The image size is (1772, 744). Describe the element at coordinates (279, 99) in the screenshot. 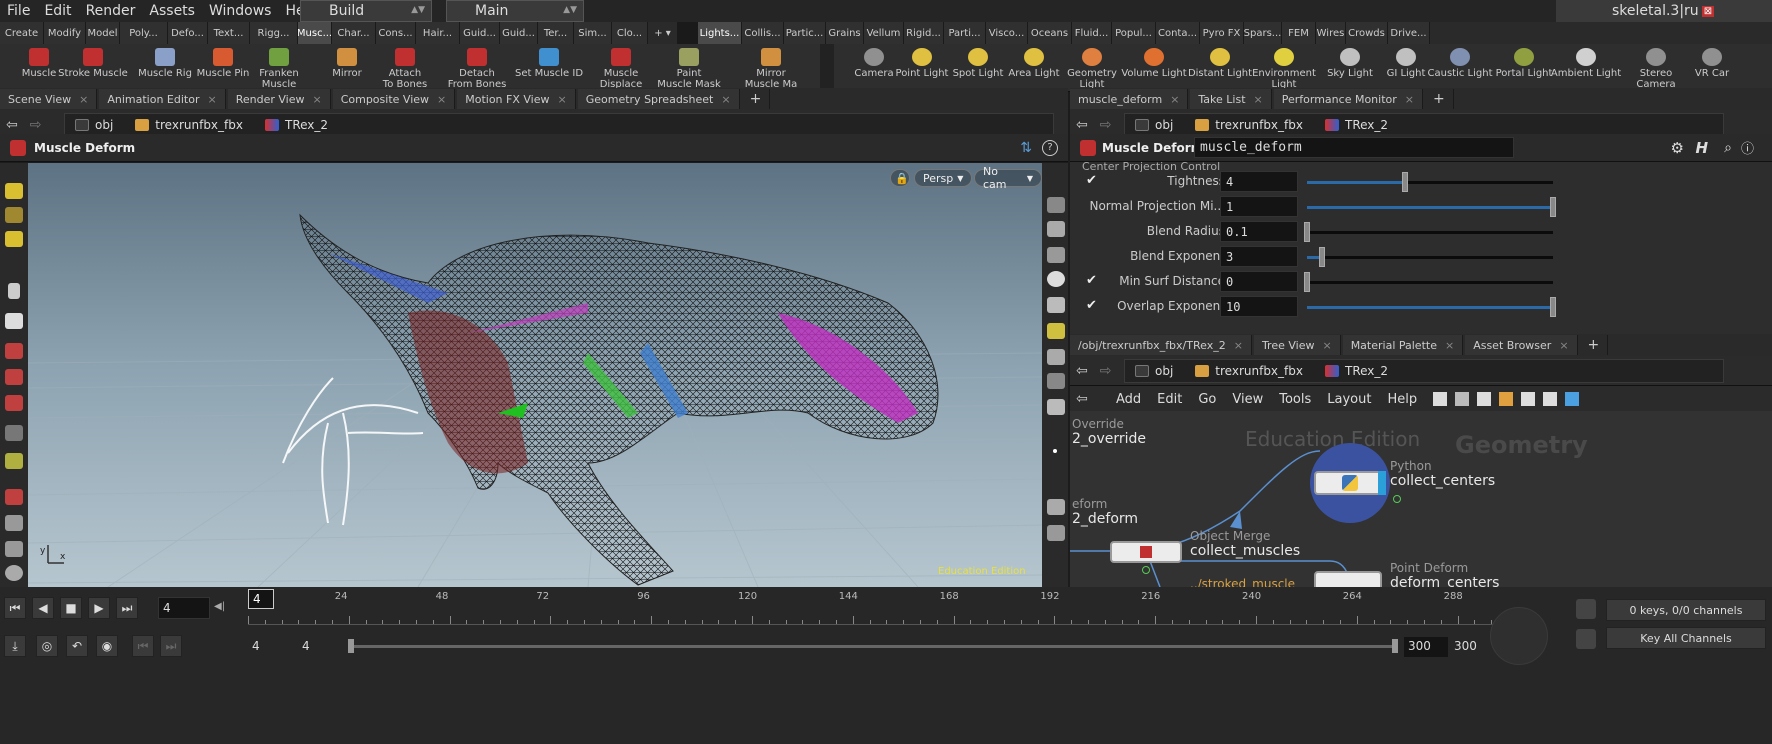

I see `pane-tab: Render View ×` at that location.